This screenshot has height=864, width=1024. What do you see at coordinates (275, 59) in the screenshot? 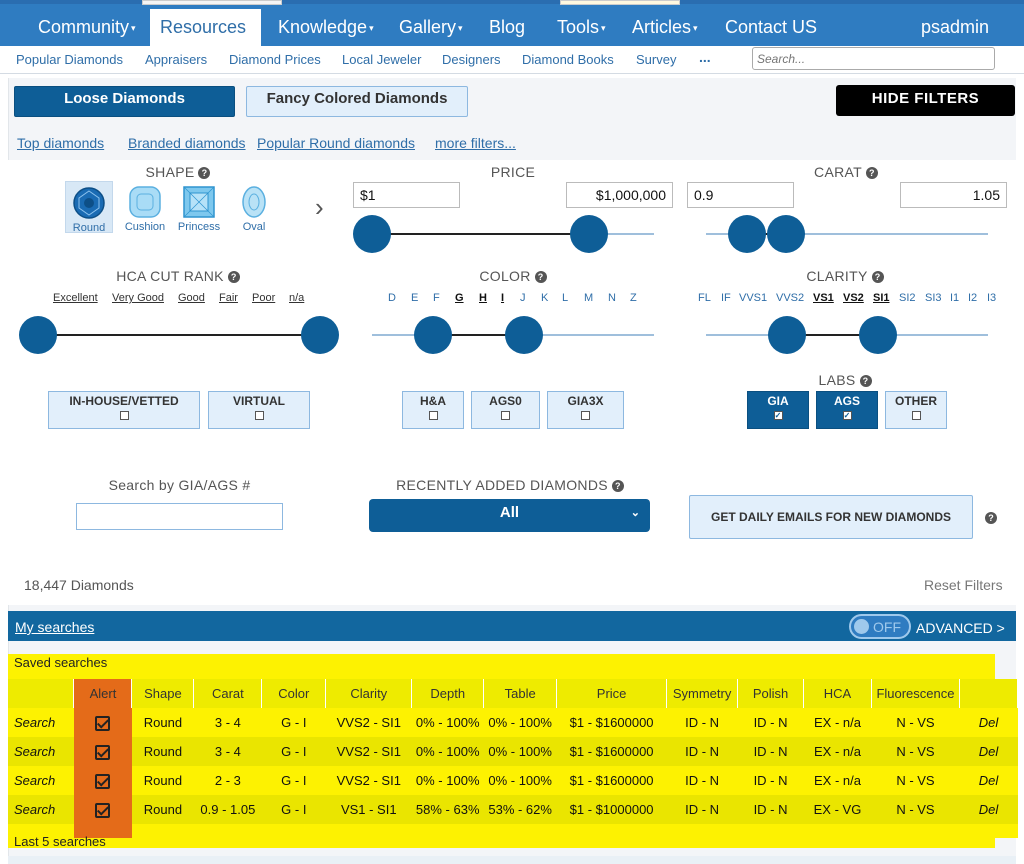
I see `subnav-diamond-prices: Diamond Prices` at bounding box center [275, 59].